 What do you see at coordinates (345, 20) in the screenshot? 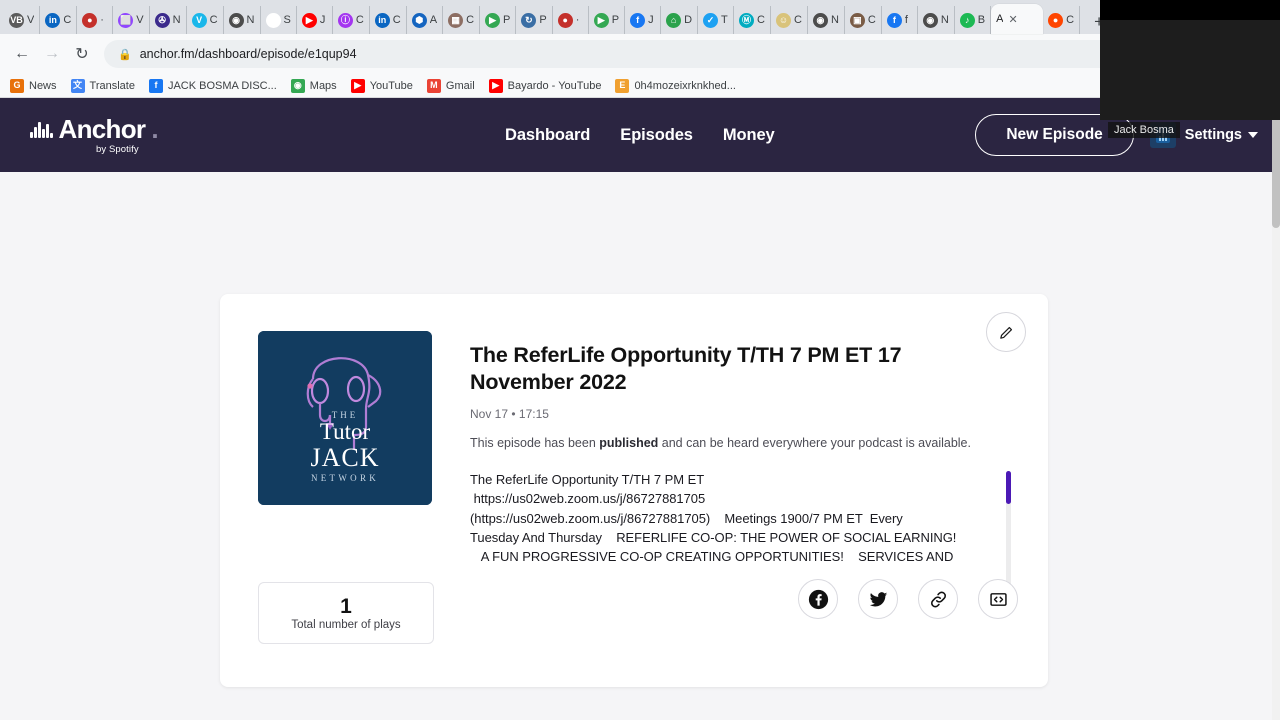
I see `tab-favicon: ⓘ` at bounding box center [345, 20].